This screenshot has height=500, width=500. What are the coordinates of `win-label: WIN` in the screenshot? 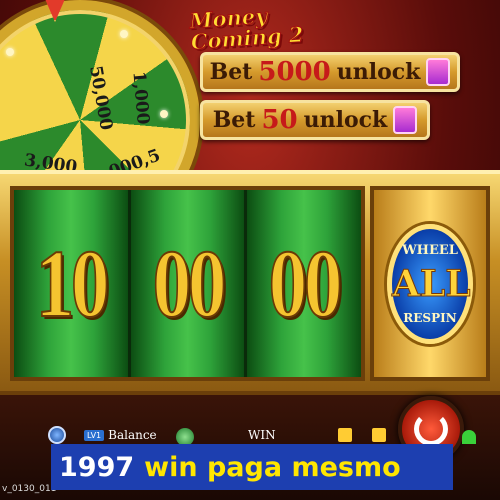 It's located at (262, 435).